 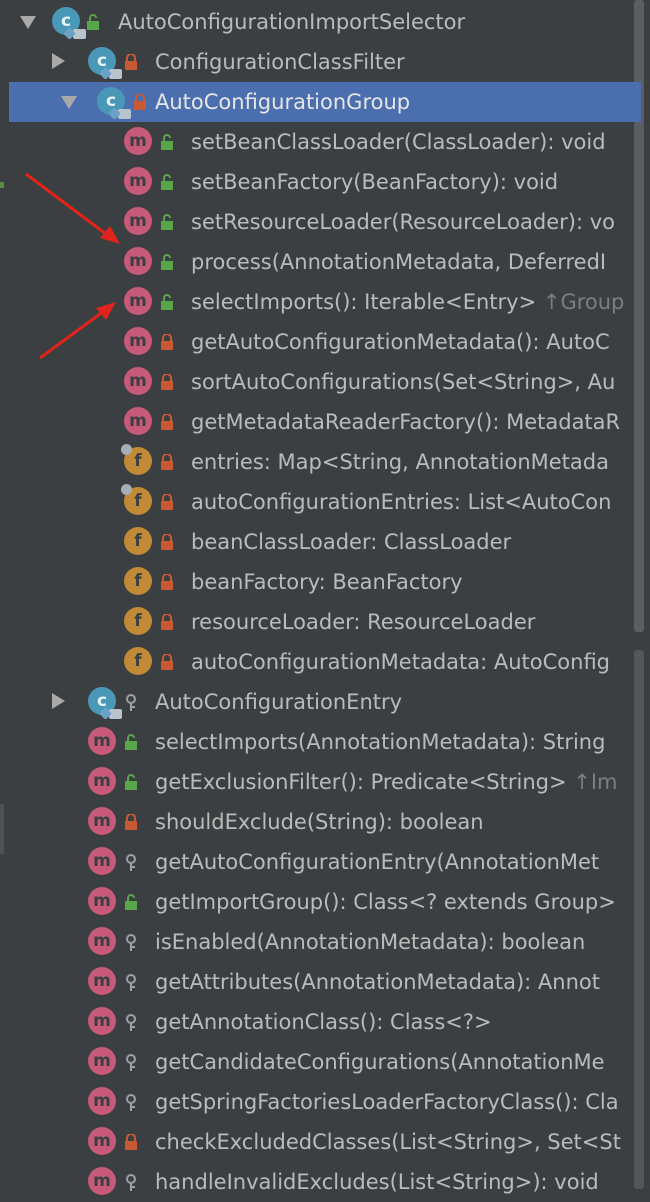 I want to click on node-signature: getExclusionFilter(): Predicate<String>, so click(x=364, y=782).